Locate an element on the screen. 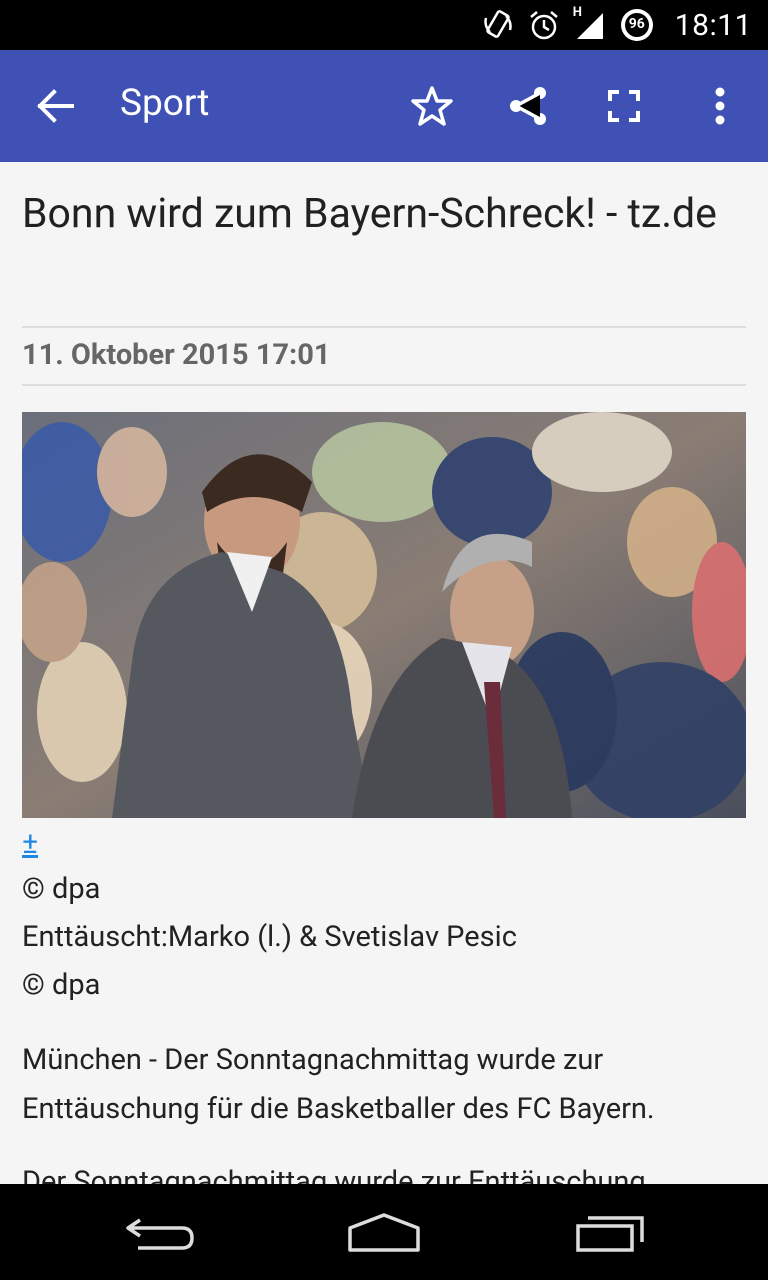 This screenshot has height=1280, width=768. signal-icon: H is located at coordinates (589, 23).